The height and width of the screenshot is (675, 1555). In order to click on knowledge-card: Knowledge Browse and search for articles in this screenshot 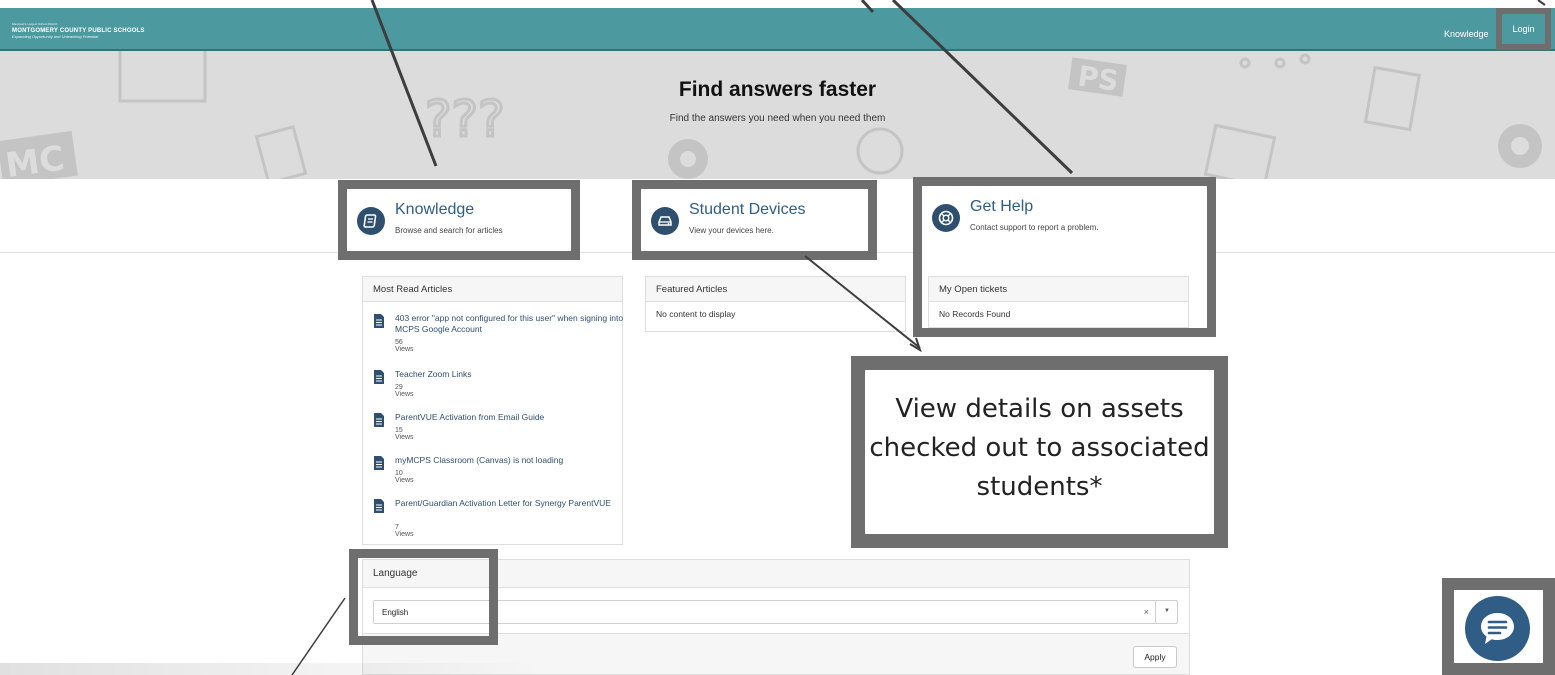, I will do `click(459, 220)`.